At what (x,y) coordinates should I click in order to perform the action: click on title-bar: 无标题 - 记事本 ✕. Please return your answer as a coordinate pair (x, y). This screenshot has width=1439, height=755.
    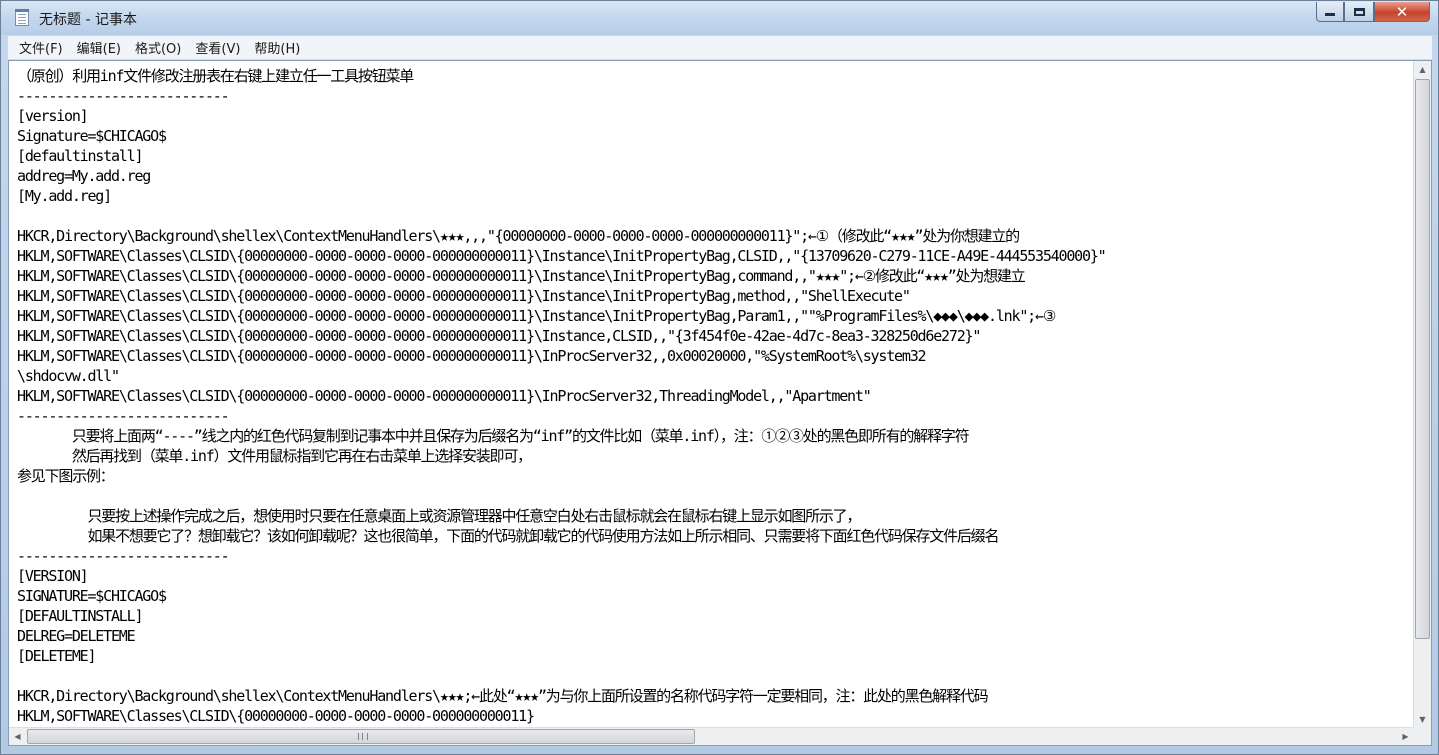
    Looking at the image, I should click on (719, 18).